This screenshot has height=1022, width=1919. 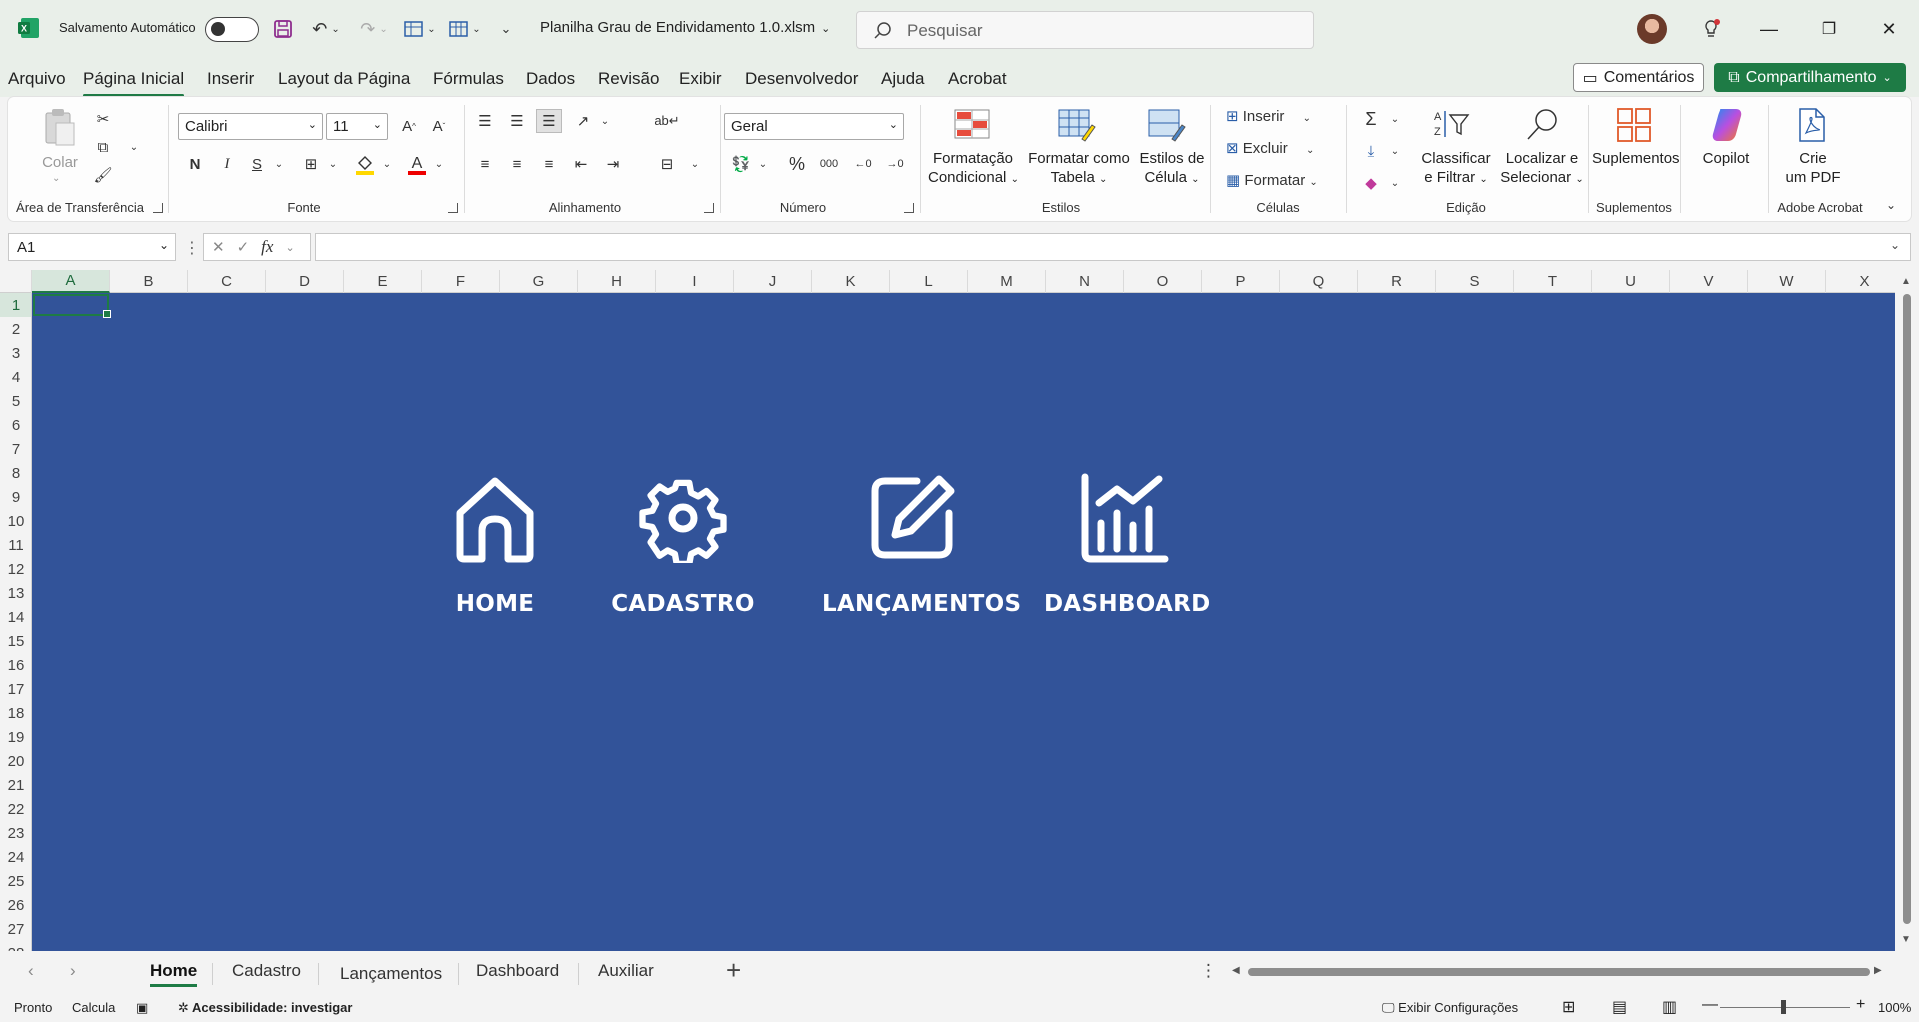 What do you see at coordinates (605, 121) in the screenshot?
I see `orientation-dropdown-icon: ⌄` at bounding box center [605, 121].